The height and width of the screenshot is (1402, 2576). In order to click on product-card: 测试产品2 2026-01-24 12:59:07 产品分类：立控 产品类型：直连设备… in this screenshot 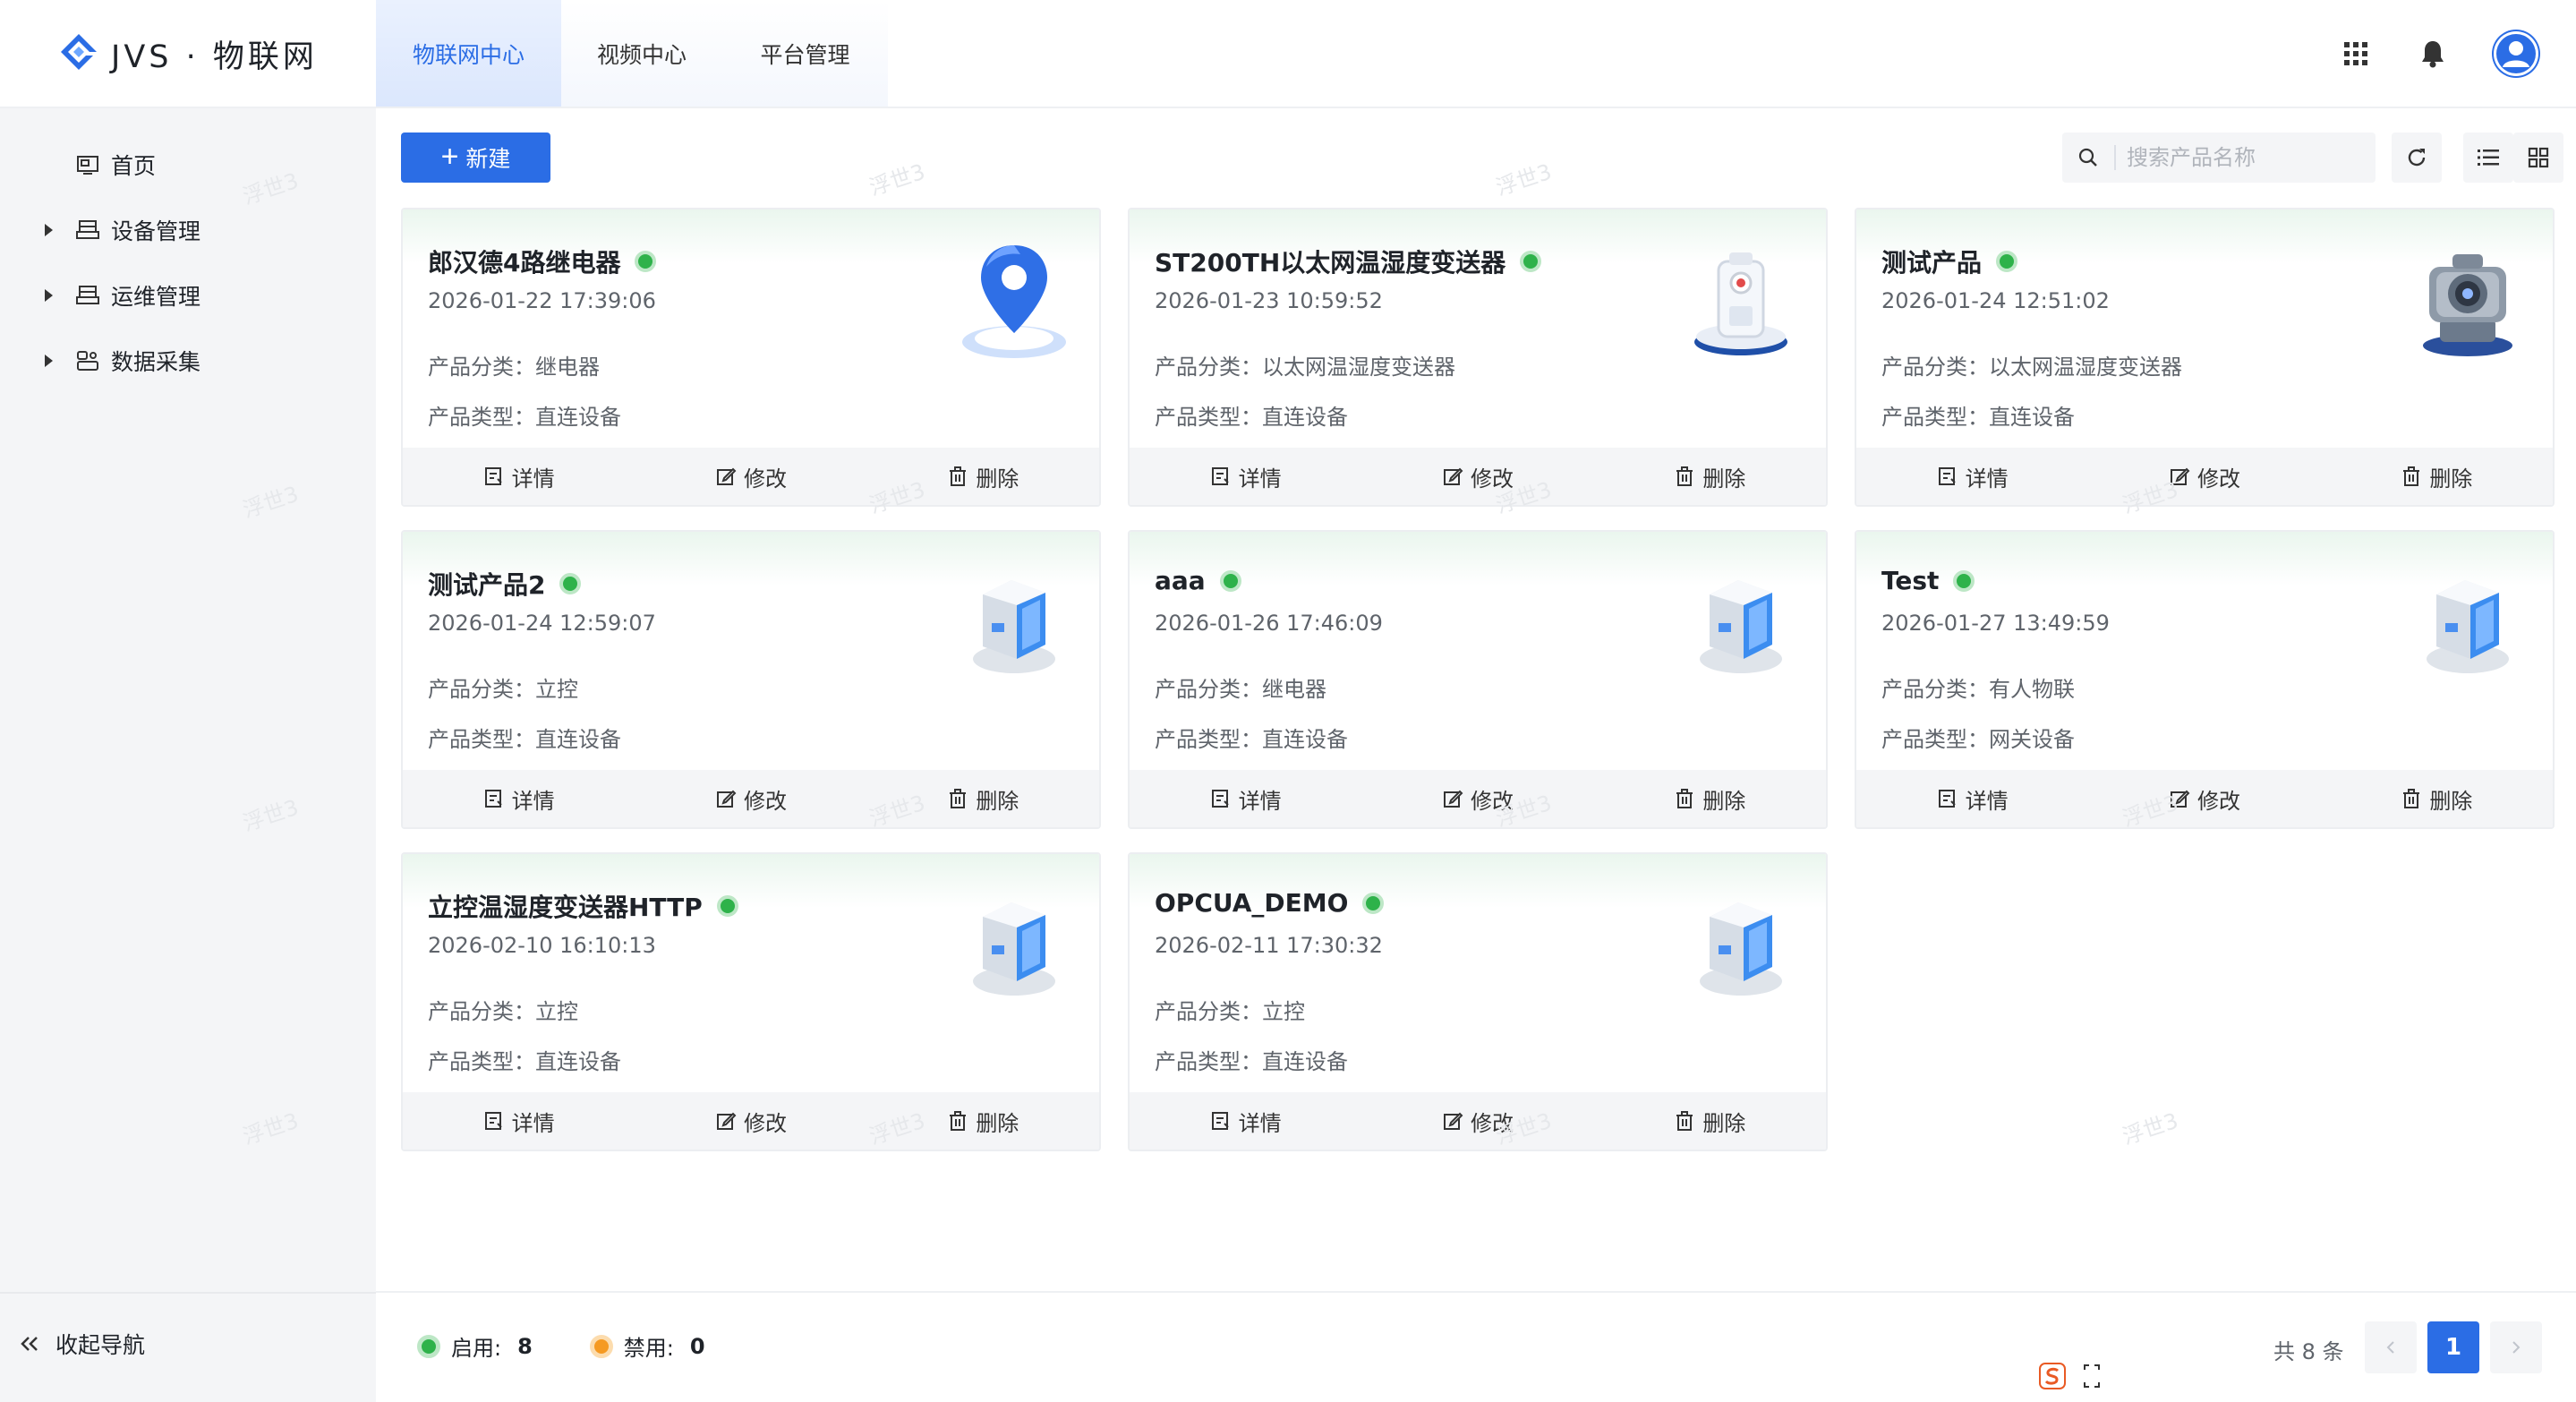, I will do `click(751, 679)`.